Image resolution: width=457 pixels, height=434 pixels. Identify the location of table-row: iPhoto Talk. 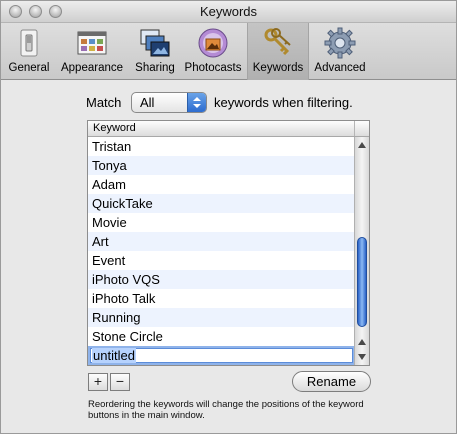
(221, 298).